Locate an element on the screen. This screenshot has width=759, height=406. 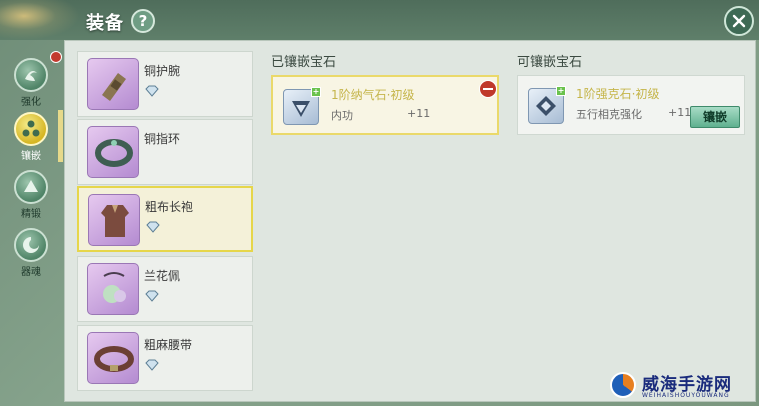
equipment-name: 粗麻腰带 is located at coordinates (168, 345).